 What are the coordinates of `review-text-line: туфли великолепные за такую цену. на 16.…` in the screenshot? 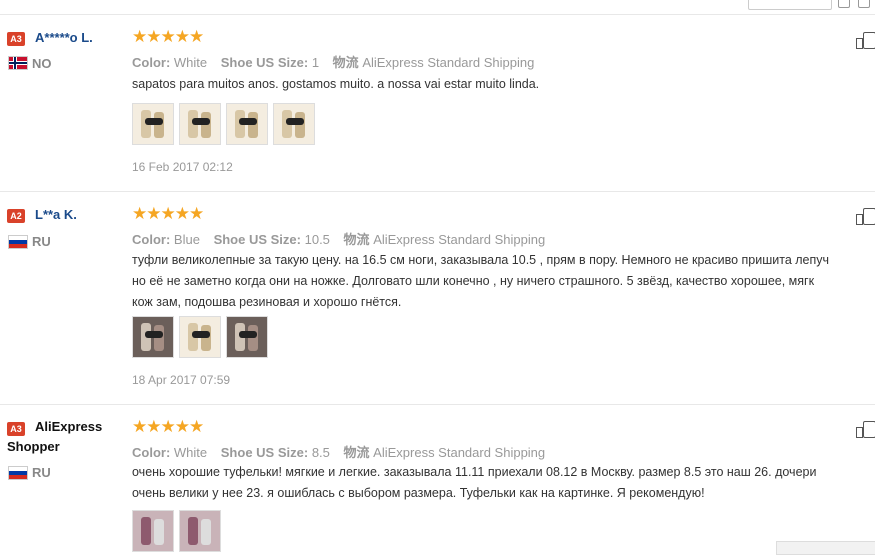 It's located at (481, 260).